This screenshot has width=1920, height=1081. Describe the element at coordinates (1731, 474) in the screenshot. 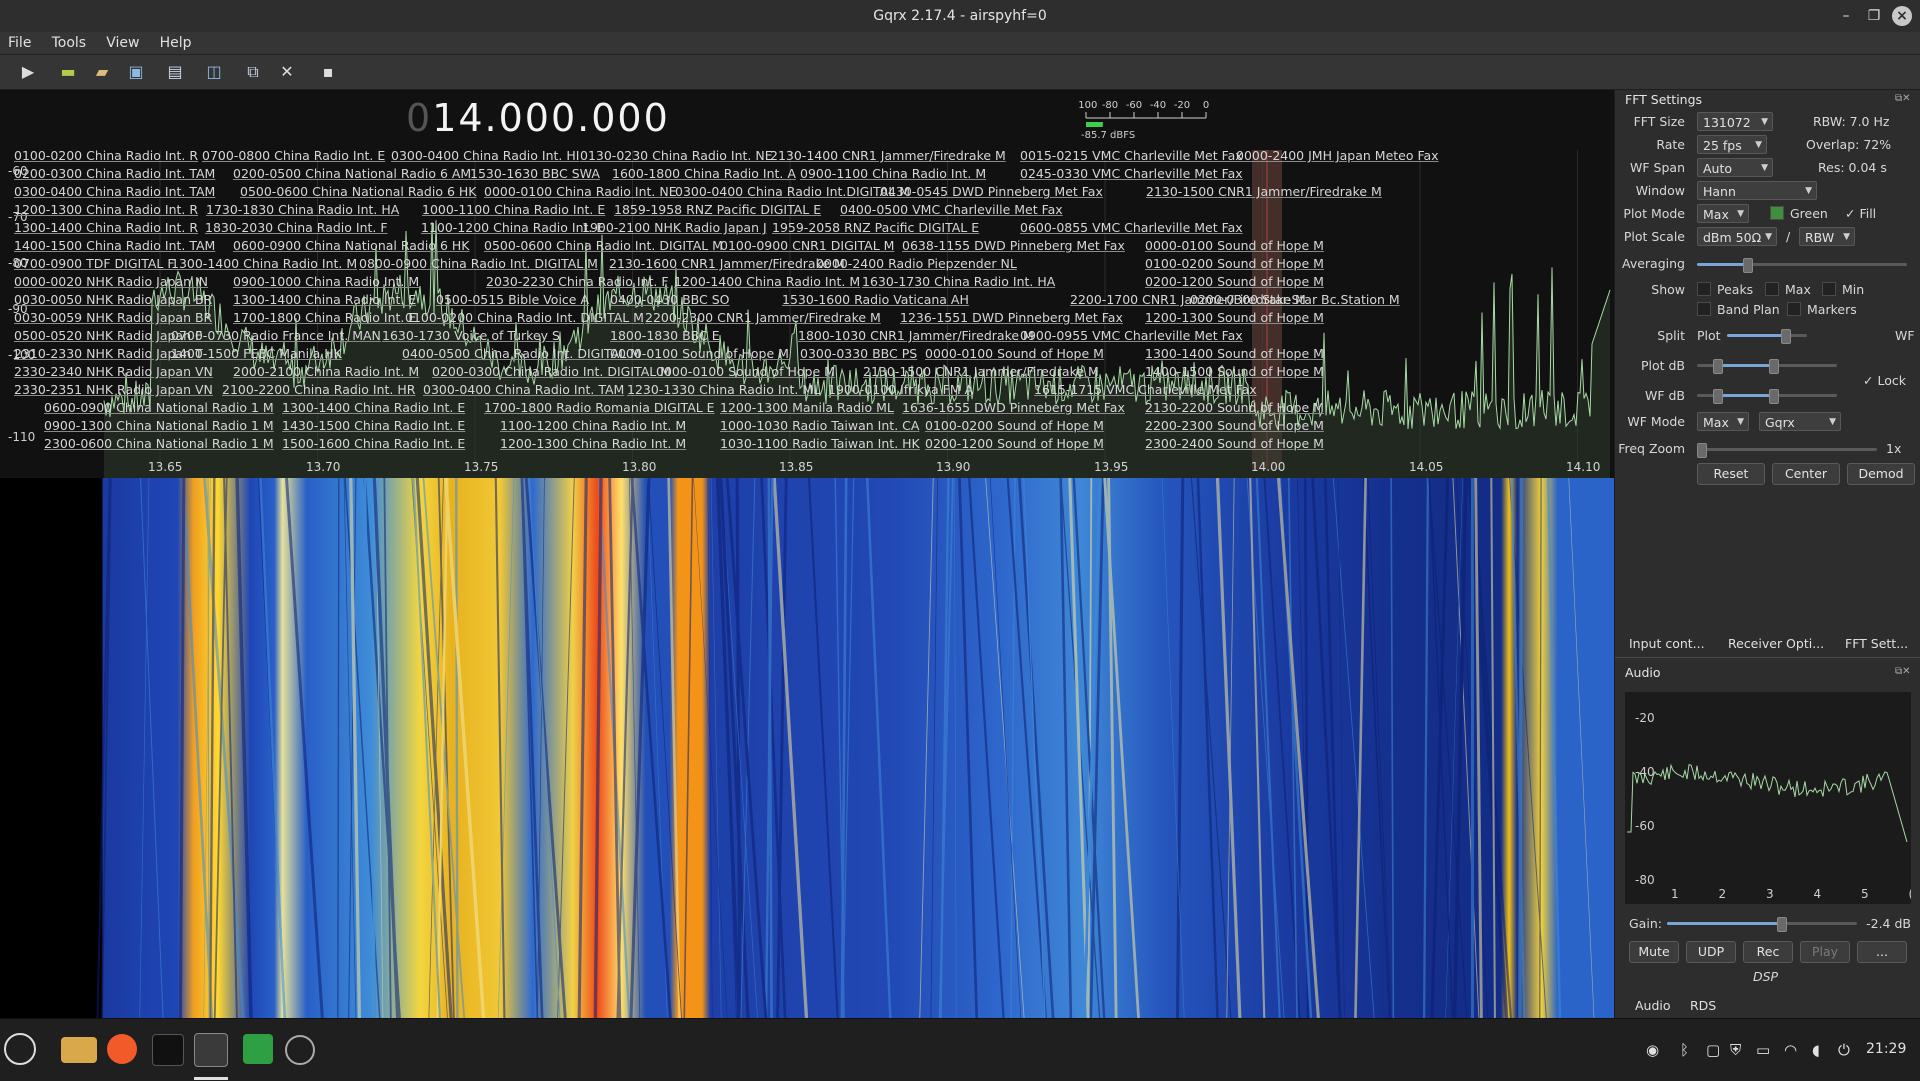

I see `reset-button: Reset` at that location.